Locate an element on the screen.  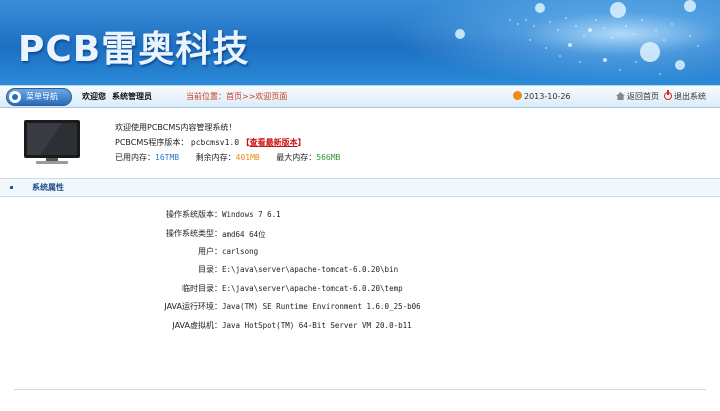
section-bullet-icon is located at coordinates (11, 187).